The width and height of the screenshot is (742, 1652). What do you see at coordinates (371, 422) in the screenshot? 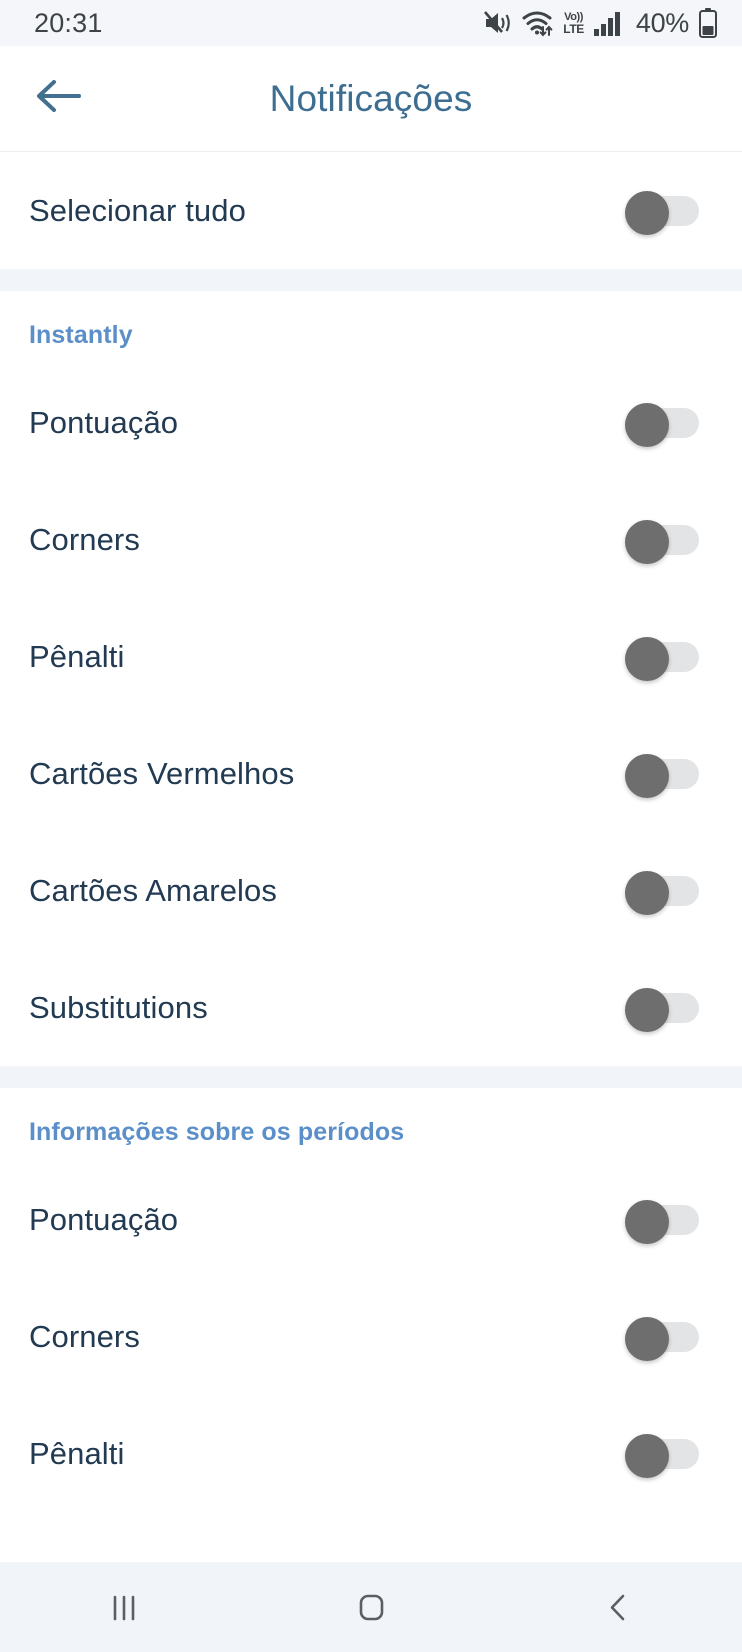
I see `row-instantly-pontuacao: Pontuação` at bounding box center [371, 422].